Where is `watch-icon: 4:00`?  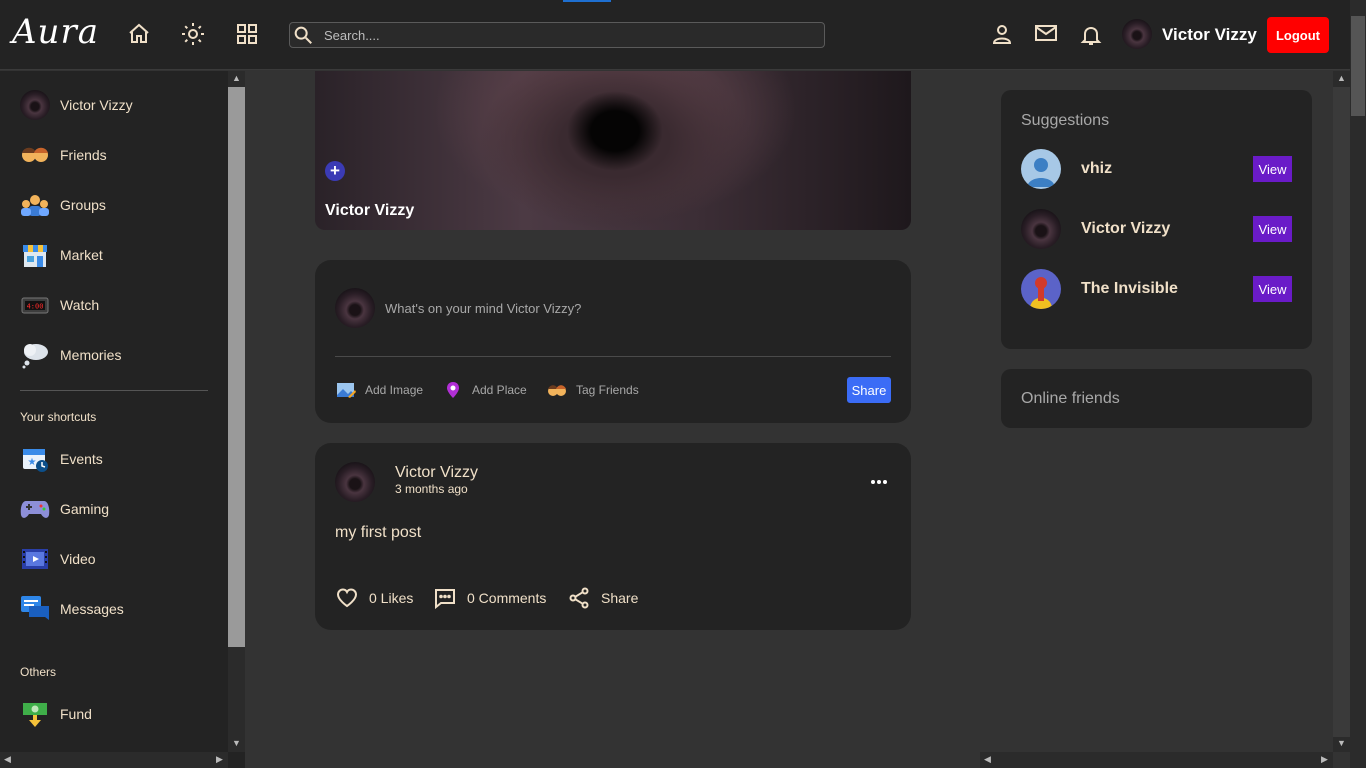 watch-icon: 4:00 is located at coordinates (35, 305).